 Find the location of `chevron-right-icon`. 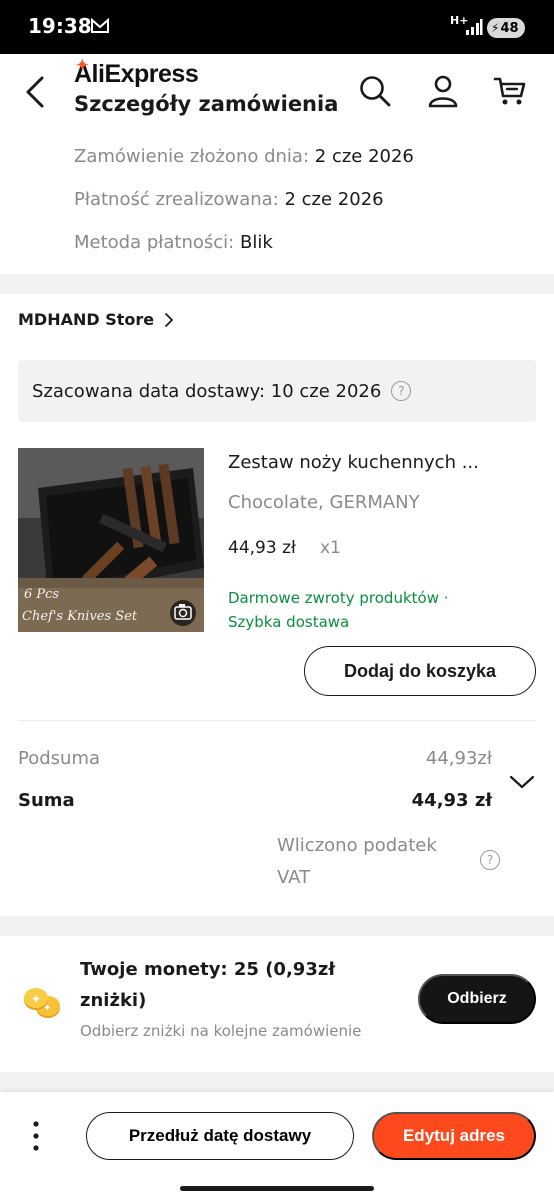

chevron-right-icon is located at coordinates (169, 319).